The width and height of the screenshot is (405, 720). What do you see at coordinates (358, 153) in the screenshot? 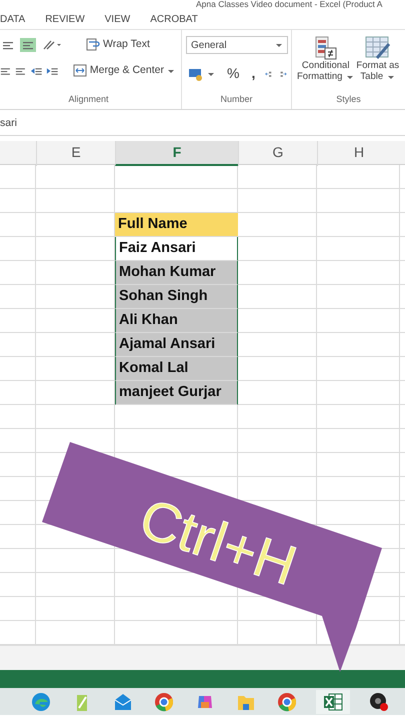
I see `column-header: H` at bounding box center [358, 153].